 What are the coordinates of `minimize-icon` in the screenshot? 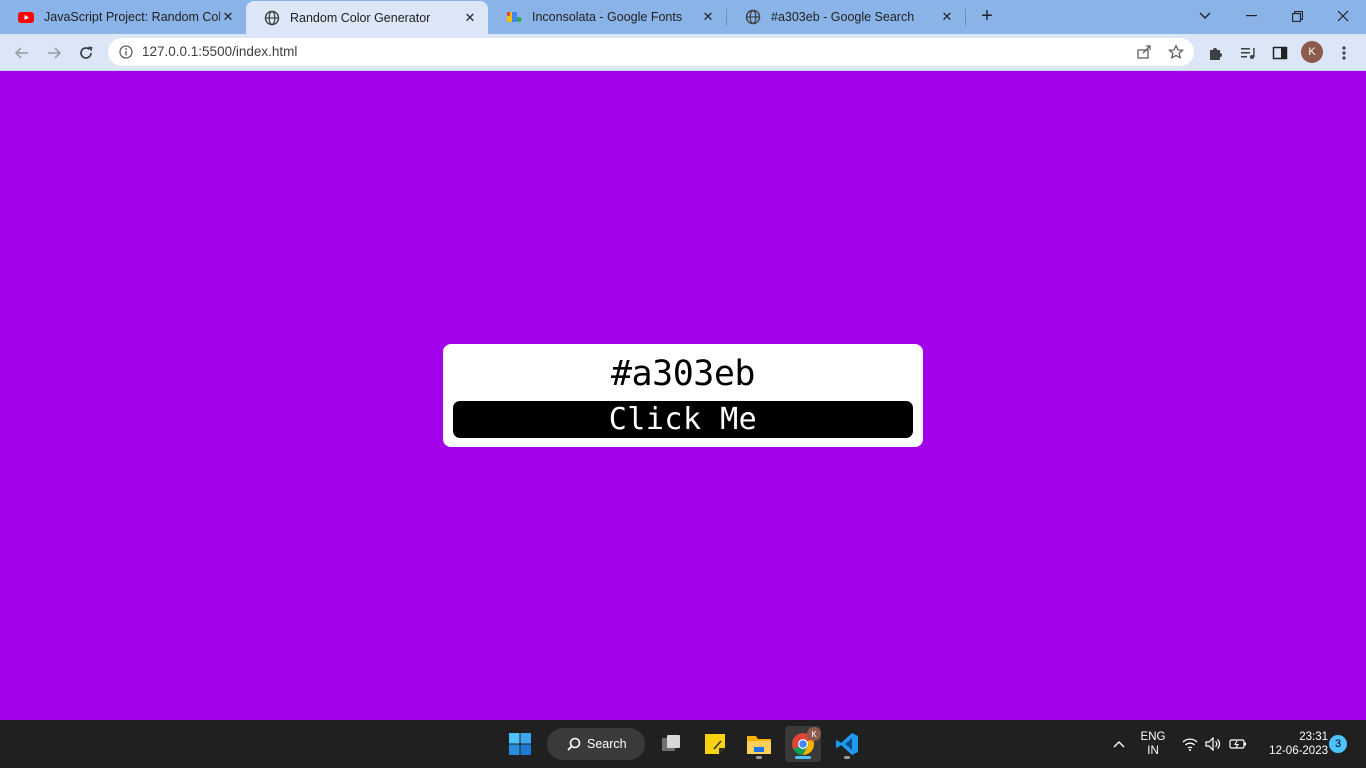 It's located at (1251, 16).